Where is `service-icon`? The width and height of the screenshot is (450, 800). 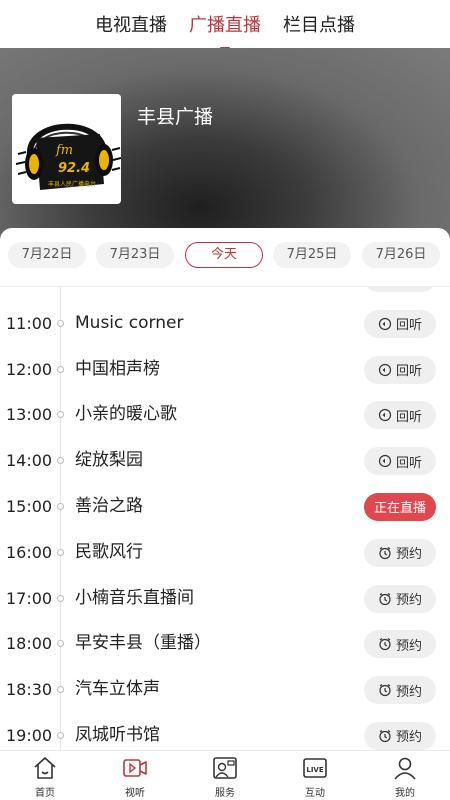 service-icon is located at coordinates (225, 768).